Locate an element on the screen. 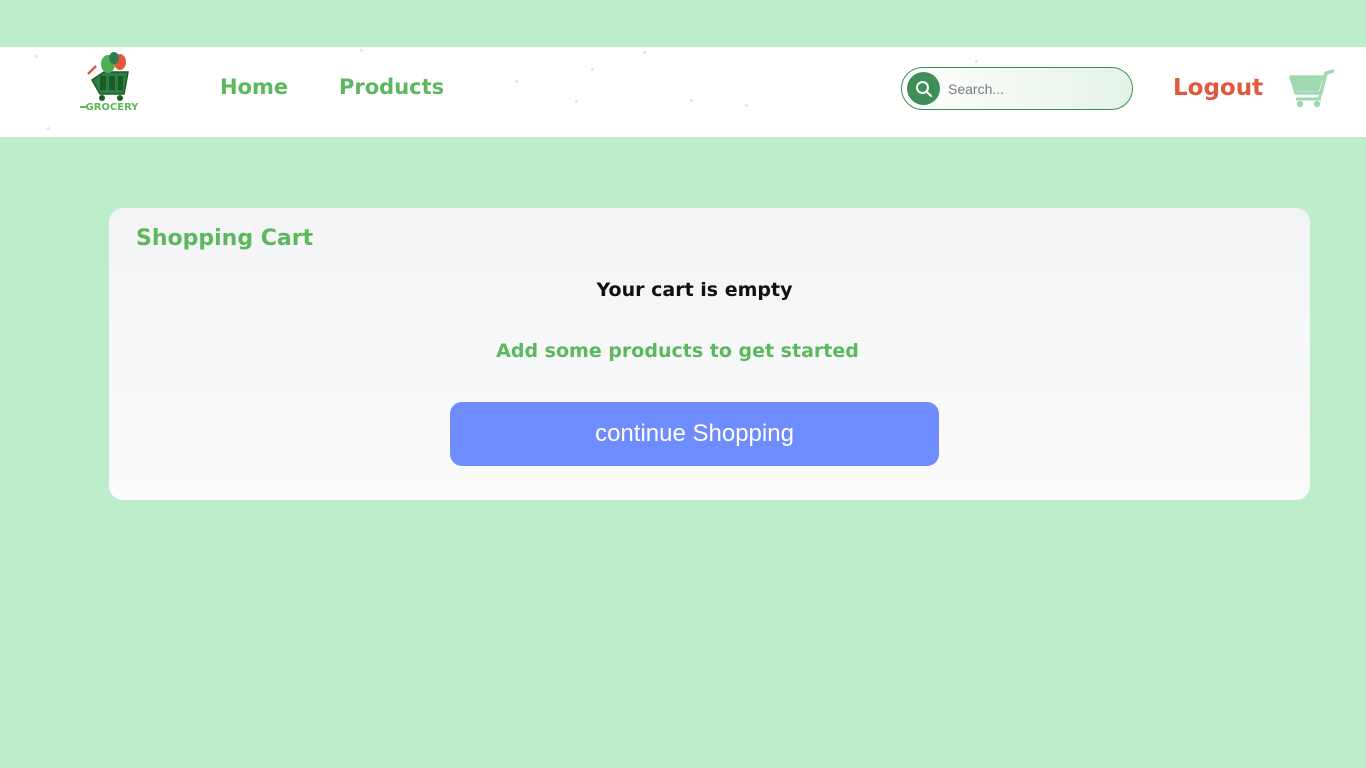 The width and height of the screenshot is (1366, 768). nav-home-link: Home is located at coordinates (254, 87).